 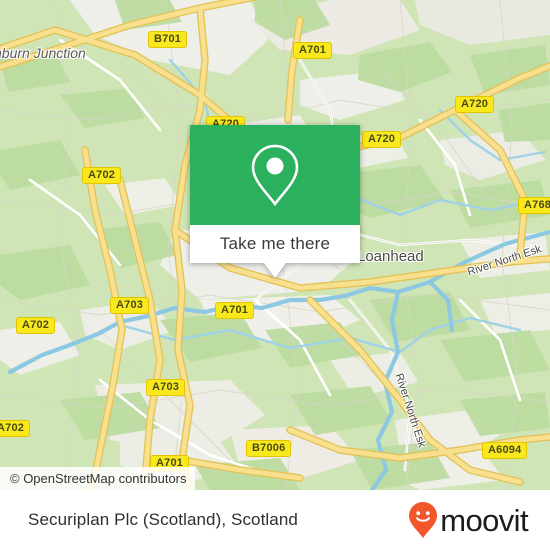 I want to click on popup-icon-panel, so click(x=275, y=175).